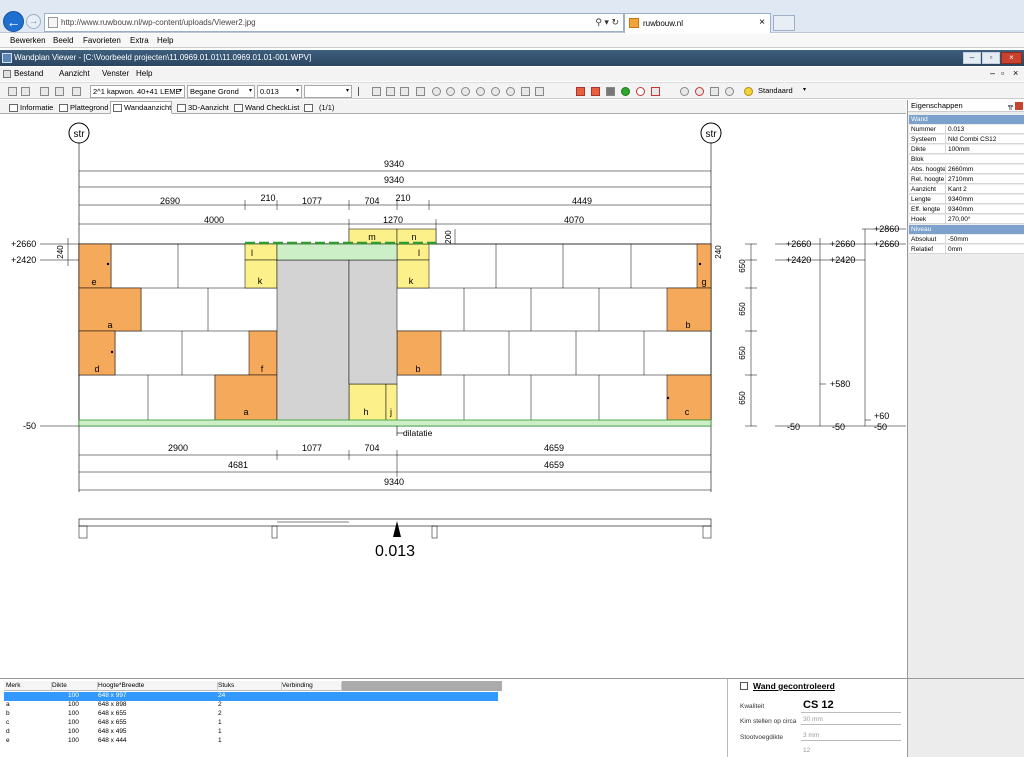  What do you see at coordinates (1010, 106) in the screenshot?
I see `pin-icon: ╦` at bounding box center [1010, 106].